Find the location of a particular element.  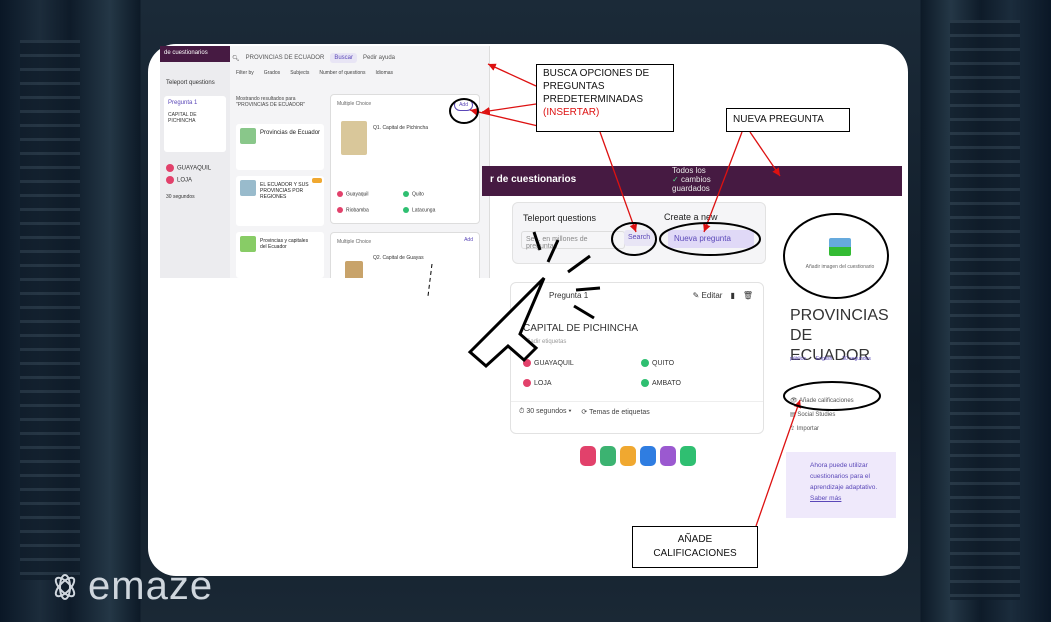

annotation-box-new-question: NUEVA PREGUNTA is located at coordinates (788, 120).